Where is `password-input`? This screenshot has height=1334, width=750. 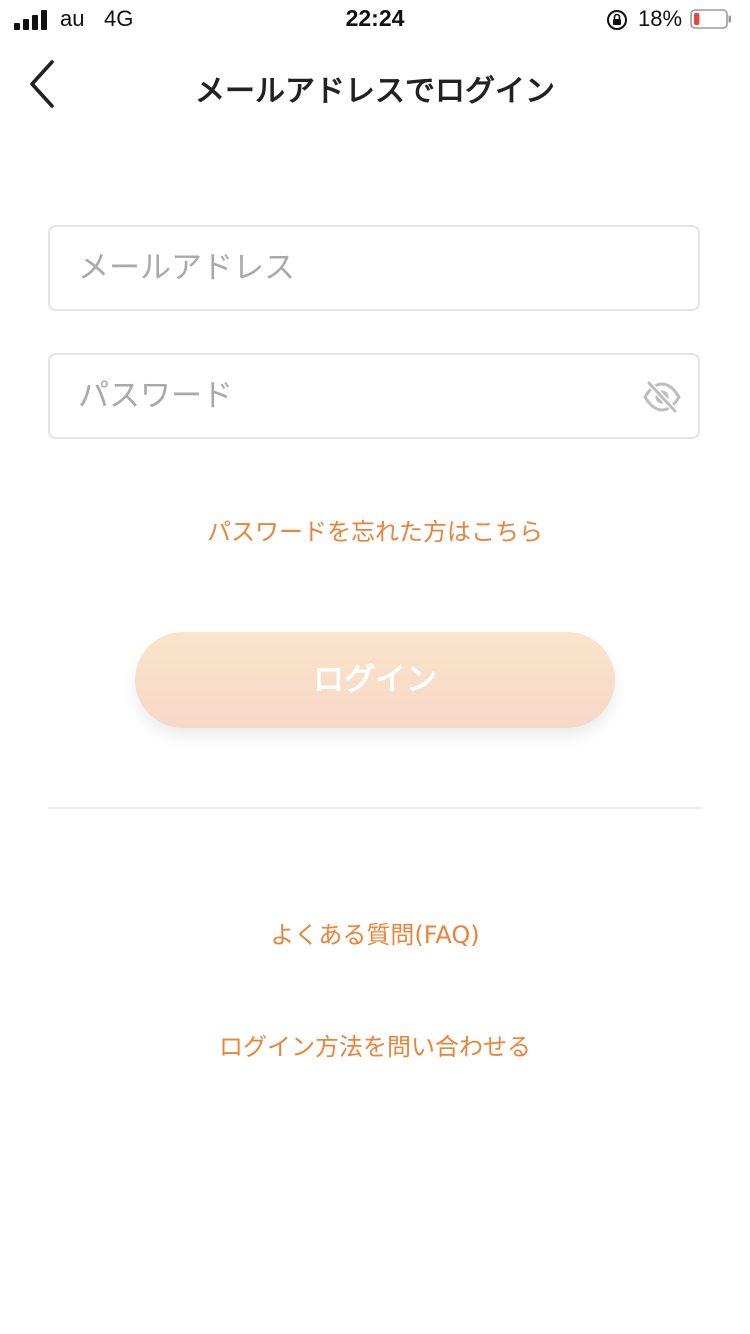 password-input is located at coordinates (358, 396).